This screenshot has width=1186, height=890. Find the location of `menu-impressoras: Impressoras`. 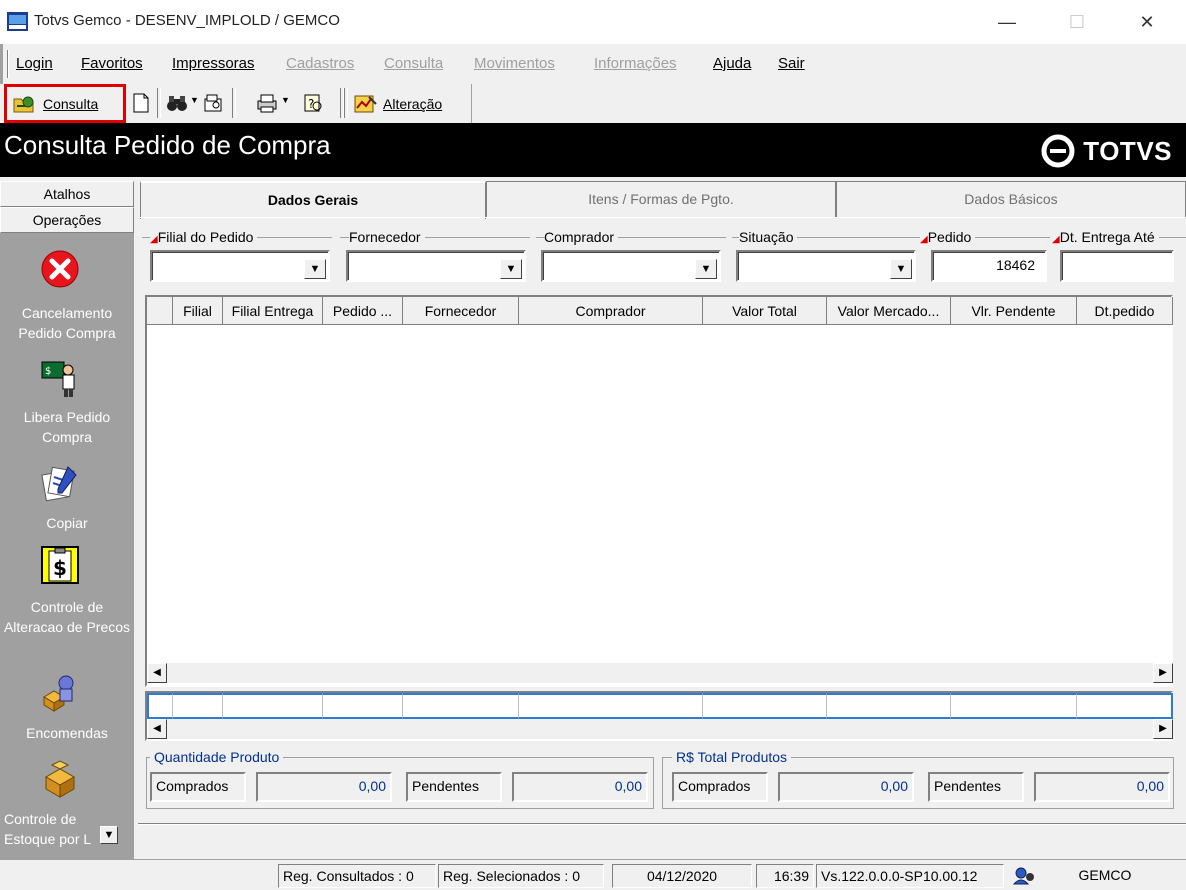

menu-impressoras: Impressoras is located at coordinates (213, 63).